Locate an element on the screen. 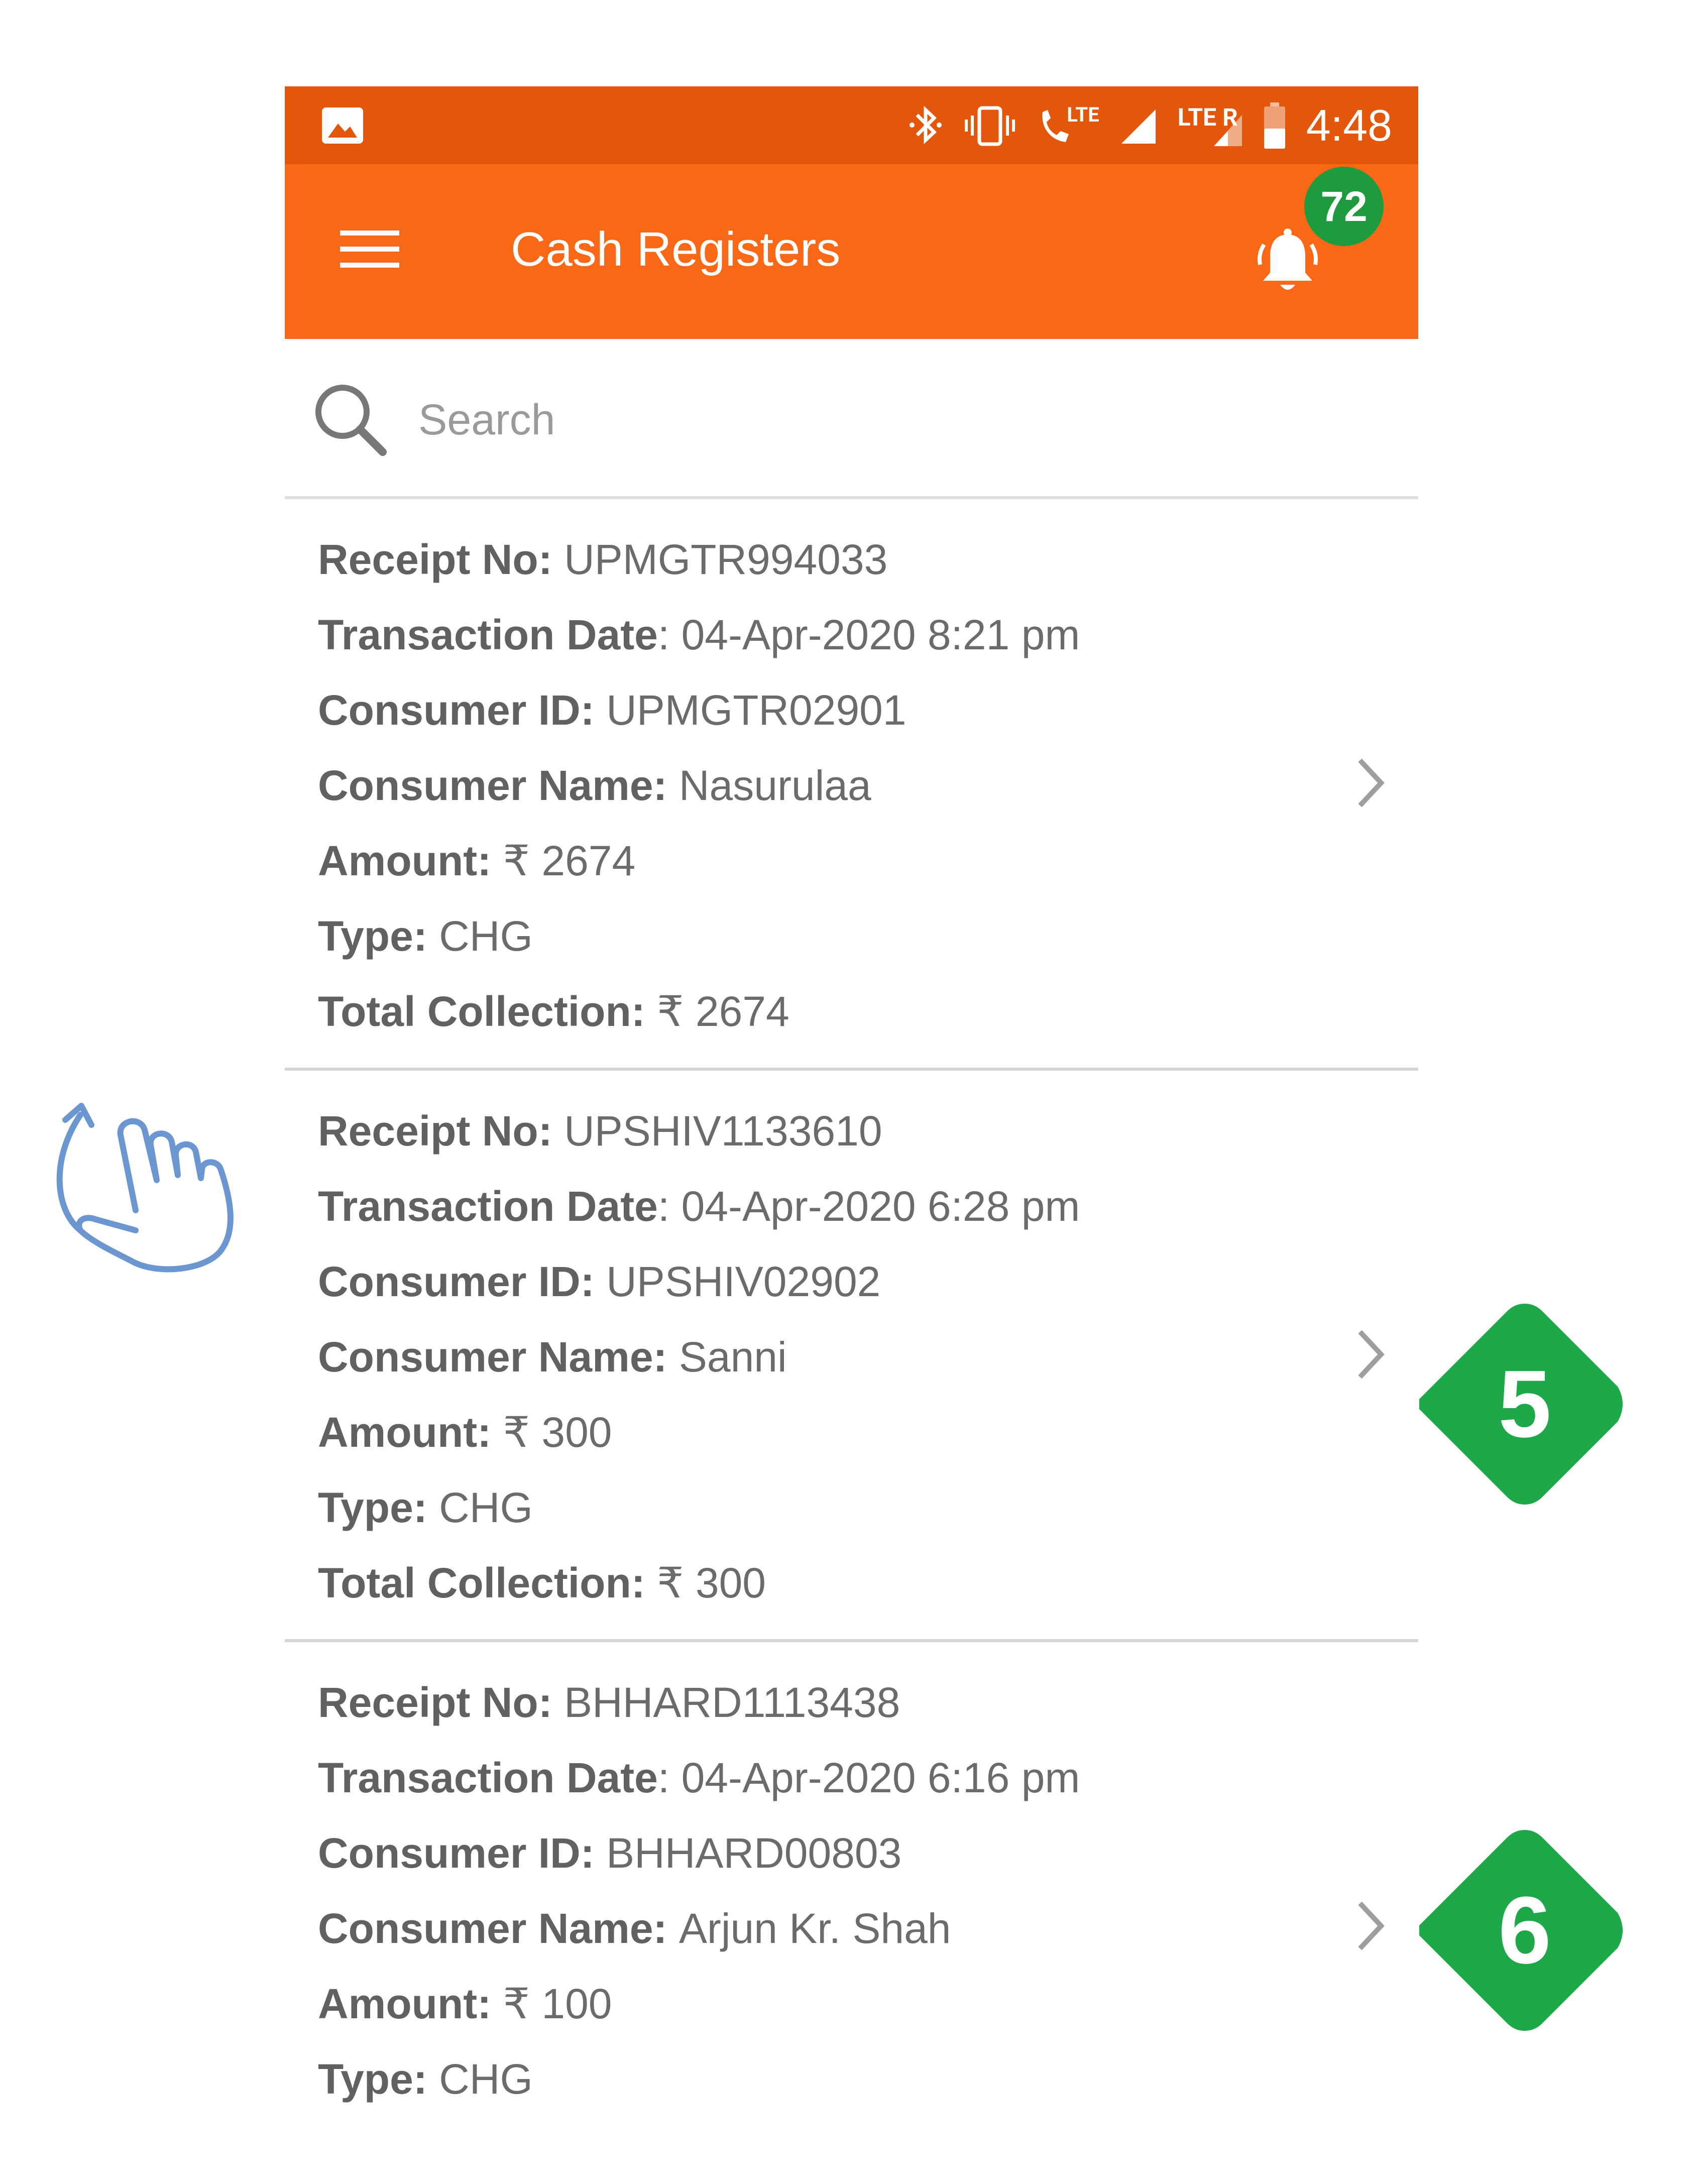 The width and height of the screenshot is (1699, 2184). total-collection-value: ₹ 300 is located at coordinates (711, 1583).